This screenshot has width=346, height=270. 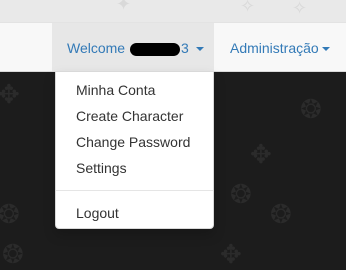 I want to click on welcome-suffix: 3, so click(x=184, y=48).